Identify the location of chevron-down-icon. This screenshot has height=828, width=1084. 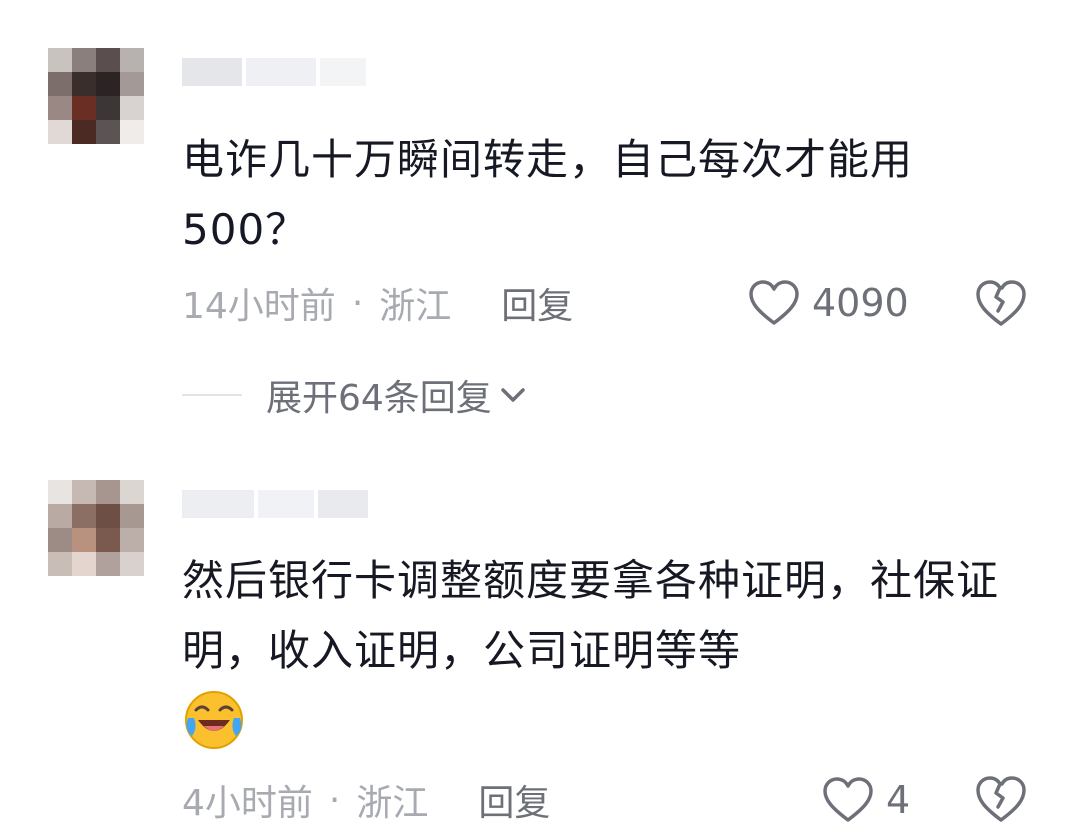
(513, 395).